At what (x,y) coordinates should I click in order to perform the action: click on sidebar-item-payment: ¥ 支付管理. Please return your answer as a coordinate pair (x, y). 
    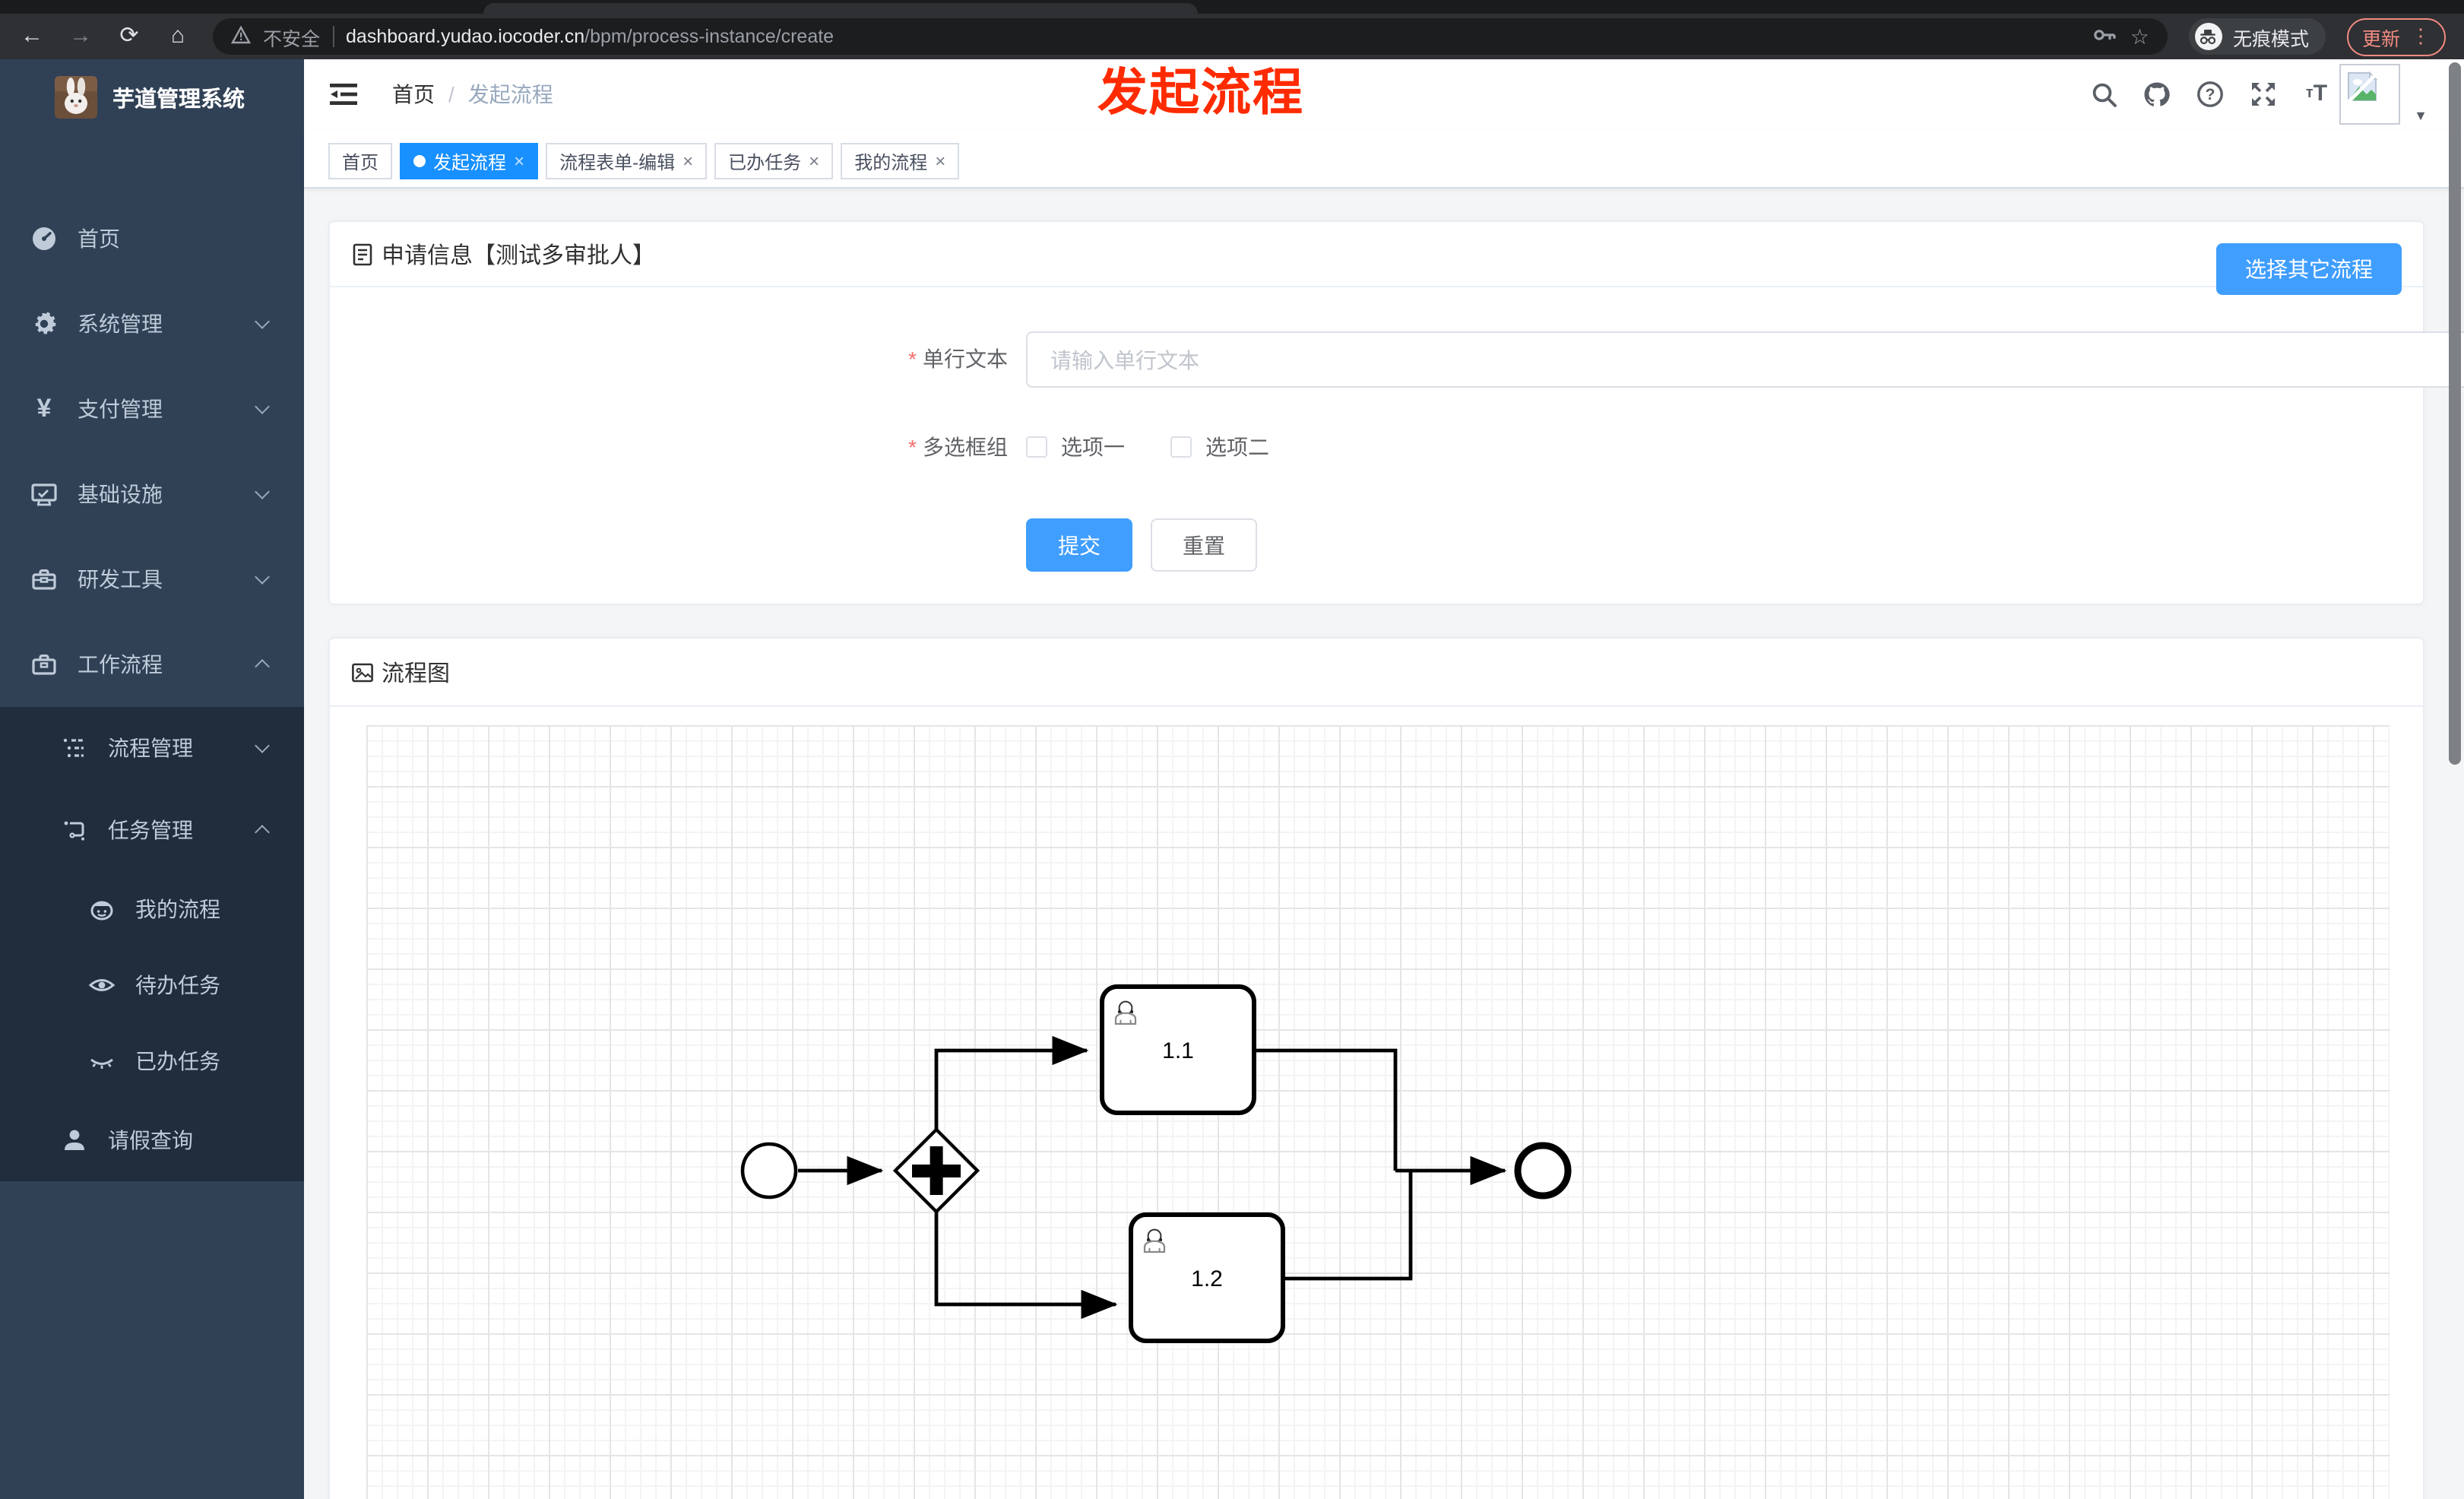
    Looking at the image, I should click on (152, 409).